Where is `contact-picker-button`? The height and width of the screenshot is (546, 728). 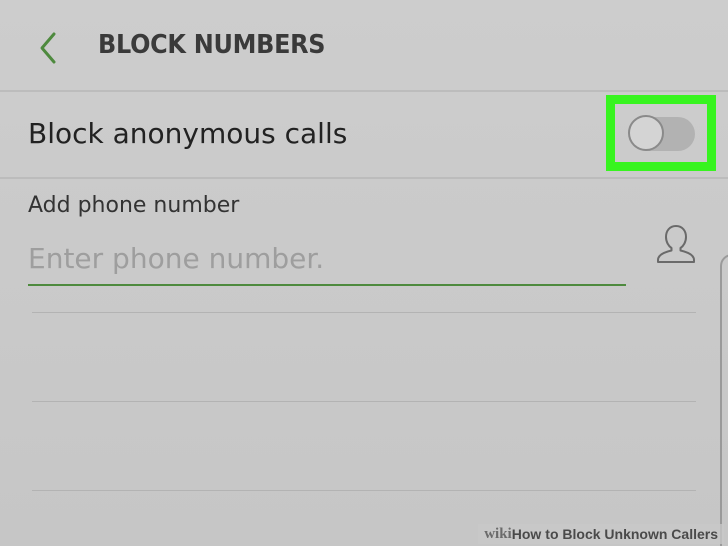 contact-picker-button is located at coordinates (676, 244).